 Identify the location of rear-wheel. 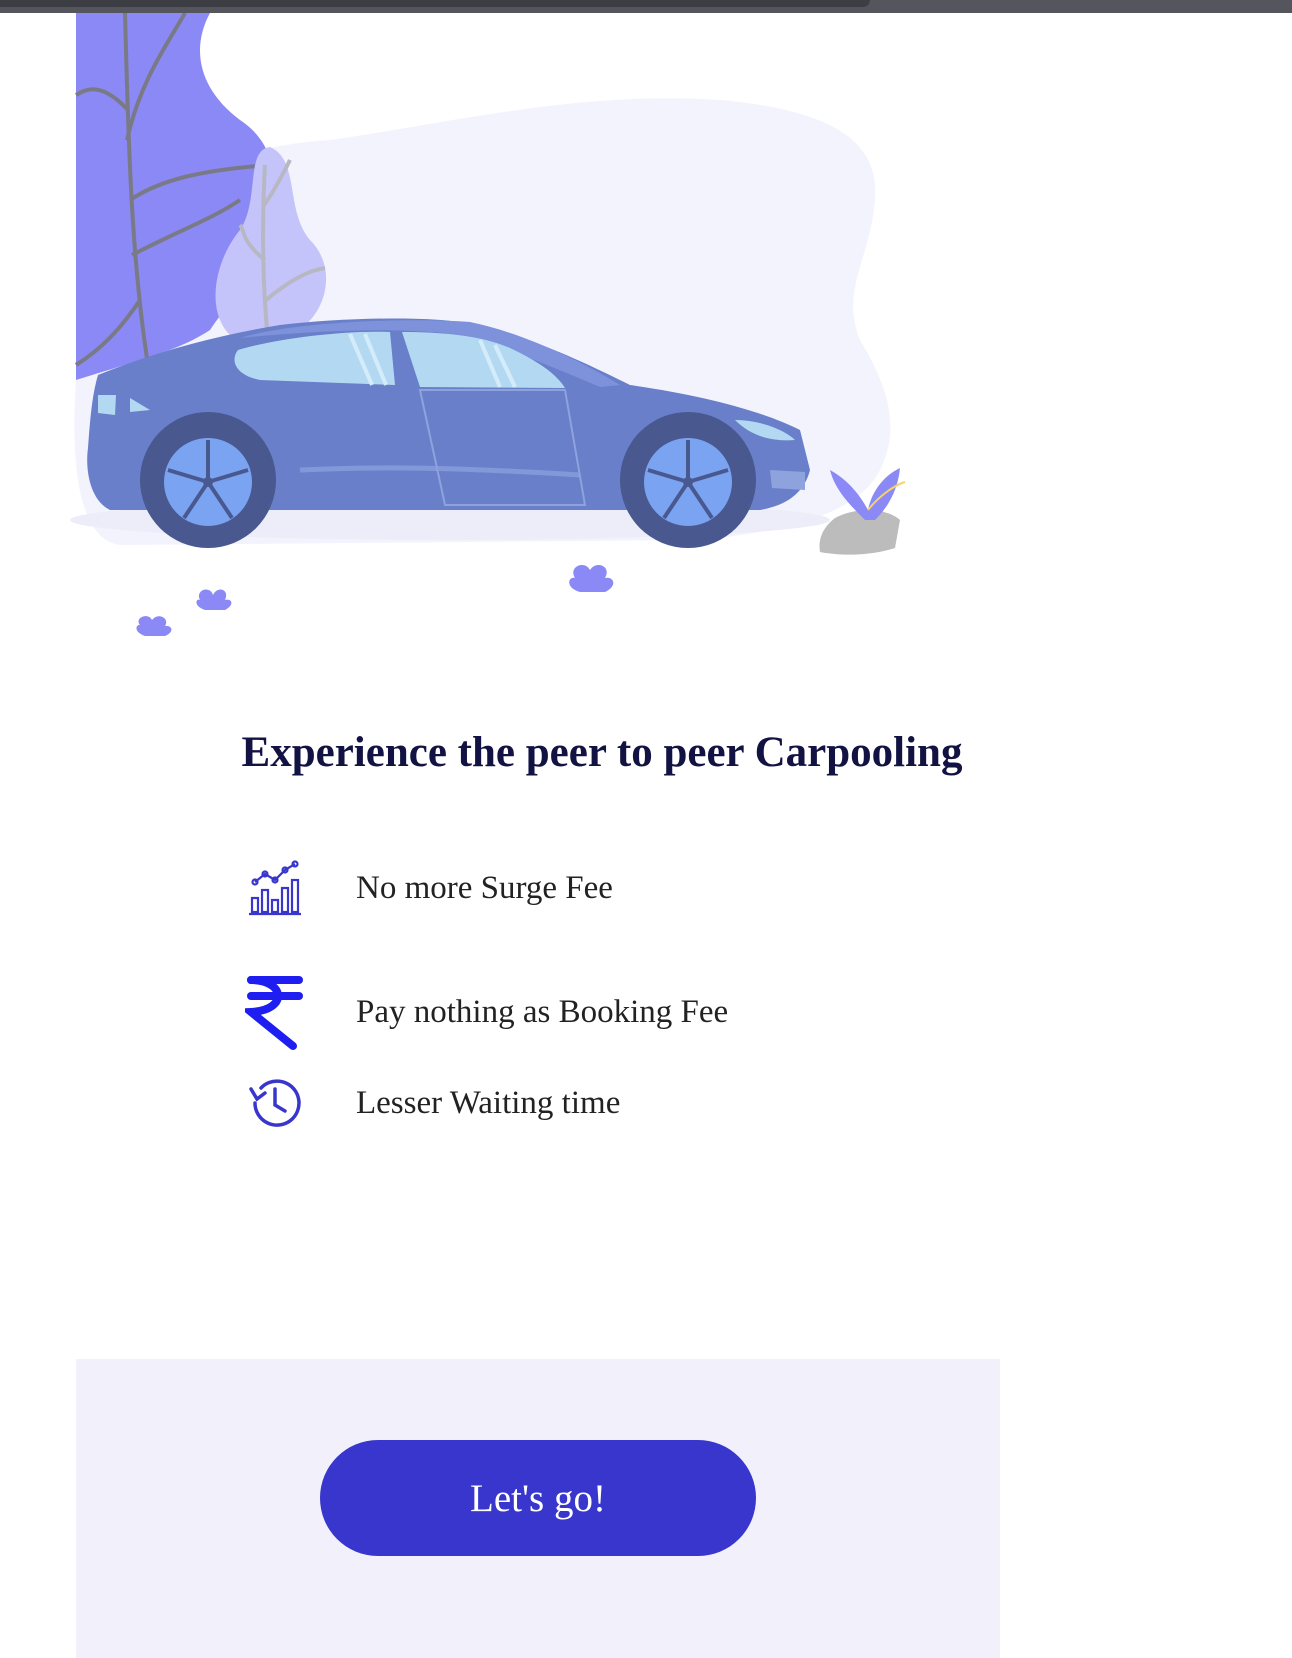
(208, 482).